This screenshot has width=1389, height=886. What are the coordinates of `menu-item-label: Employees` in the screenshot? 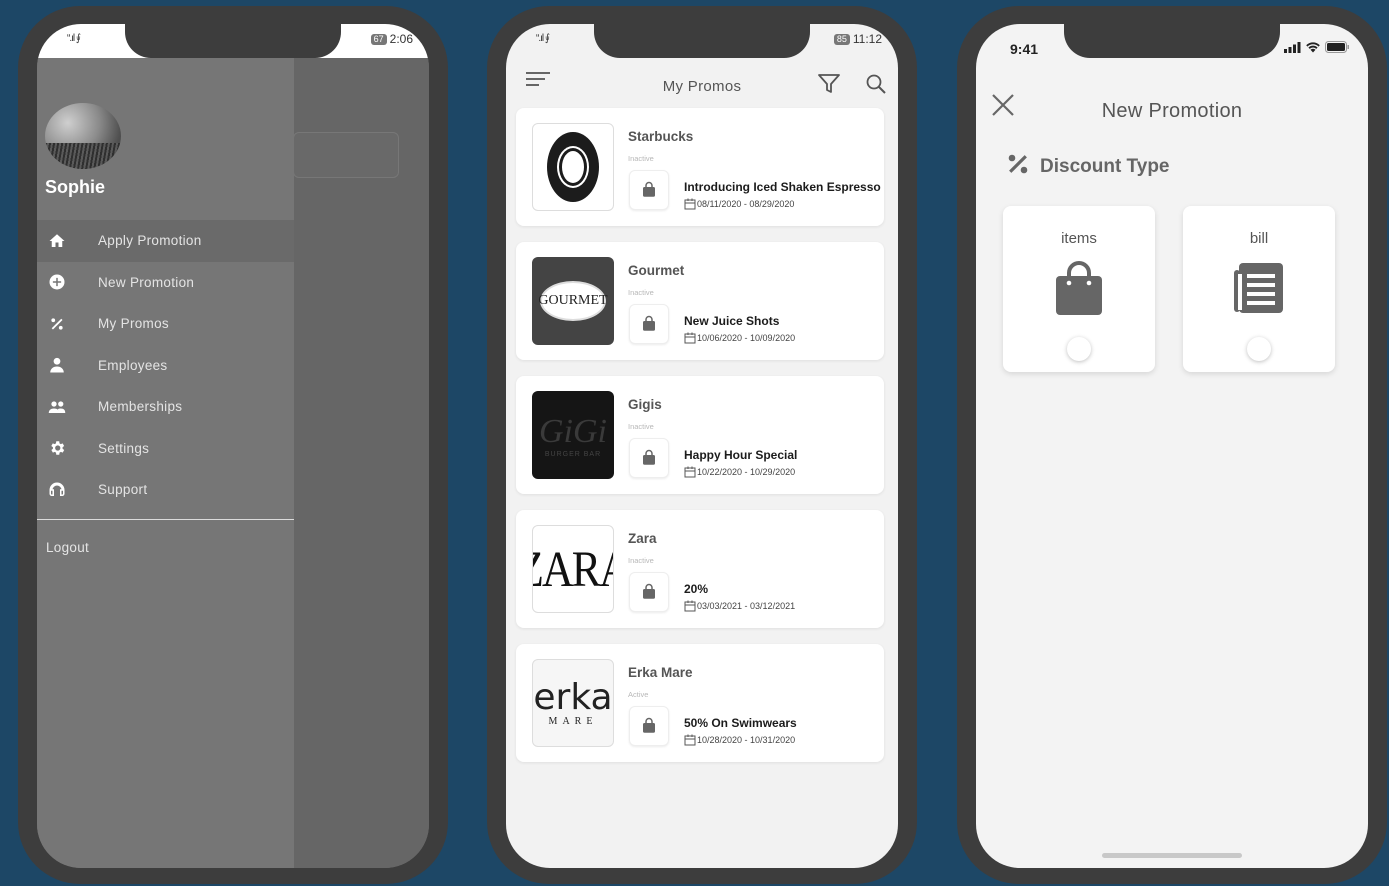 It's located at (133, 365).